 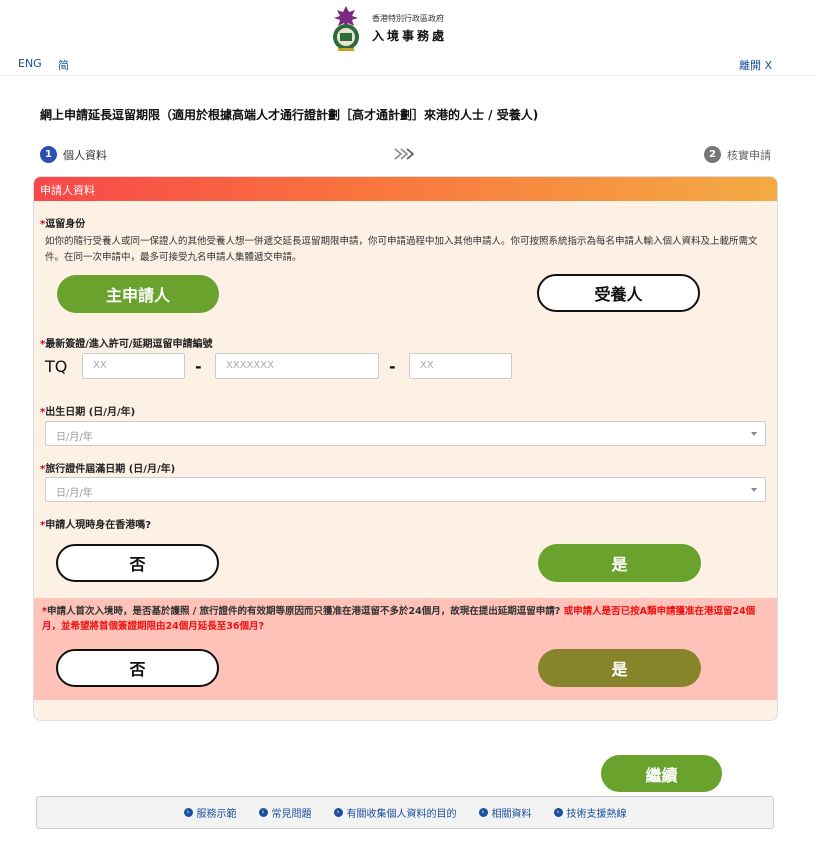 I want to click on dependant-button: 受養人, so click(x=618, y=293).